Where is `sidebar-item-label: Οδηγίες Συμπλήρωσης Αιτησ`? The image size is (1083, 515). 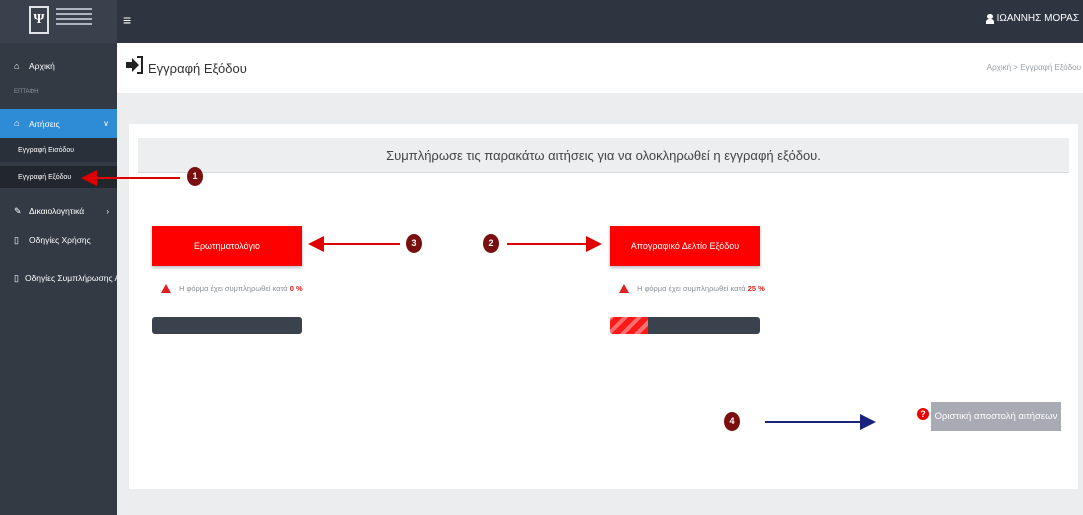
sidebar-item-label: Οδηγίες Συμπλήρωσης Αιτησ is located at coordinates (70, 278).